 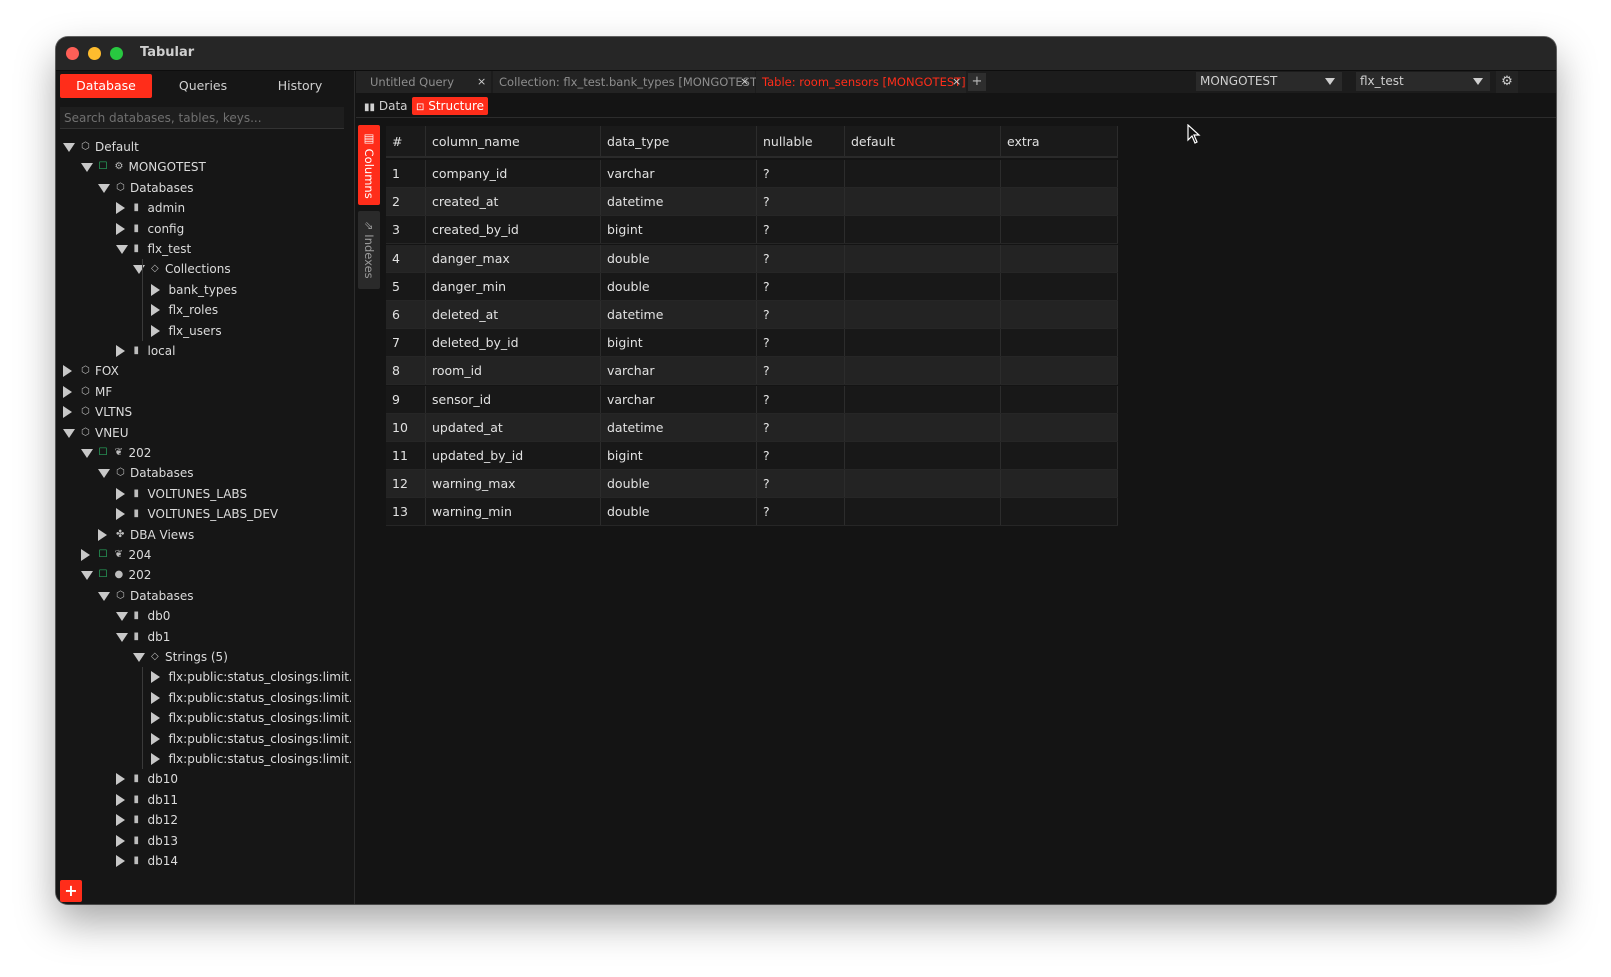 I want to click on cell-column-name: deleted_by_id, so click(x=513, y=343).